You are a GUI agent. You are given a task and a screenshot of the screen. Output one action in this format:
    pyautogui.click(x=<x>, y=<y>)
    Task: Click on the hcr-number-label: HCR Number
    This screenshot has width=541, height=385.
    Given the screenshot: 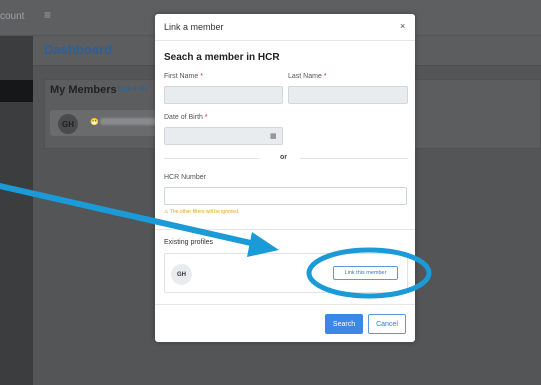 What is the action you would take?
    pyautogui.click(x=185, y=177)
    